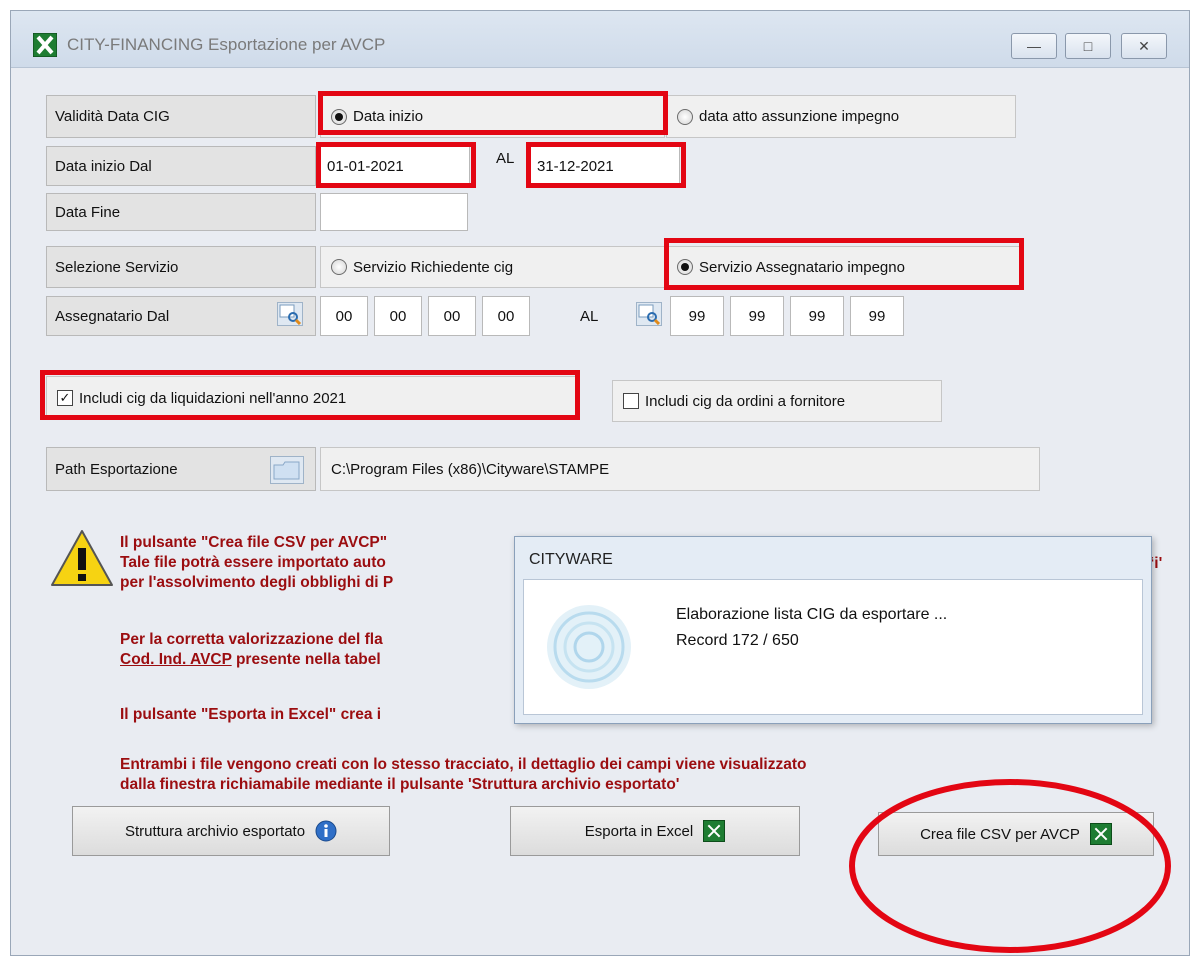 Image resolution: width=1195 pixels, height=966 pixels. What do you see at coordinates (639, 831) in the screenshot?
I see `esporta-excel-label: Esporta in Excel` at bounding box center [639, 831].